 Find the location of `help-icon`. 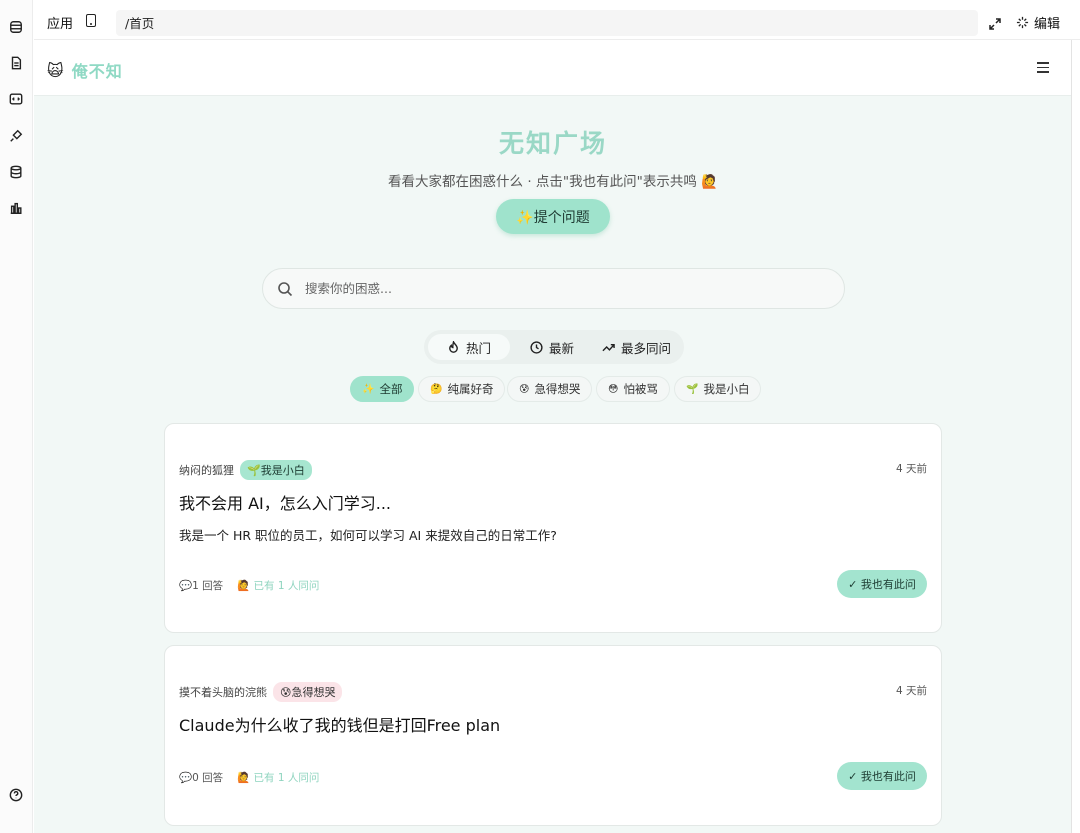

help-icon is located at coordinates (16, 795).